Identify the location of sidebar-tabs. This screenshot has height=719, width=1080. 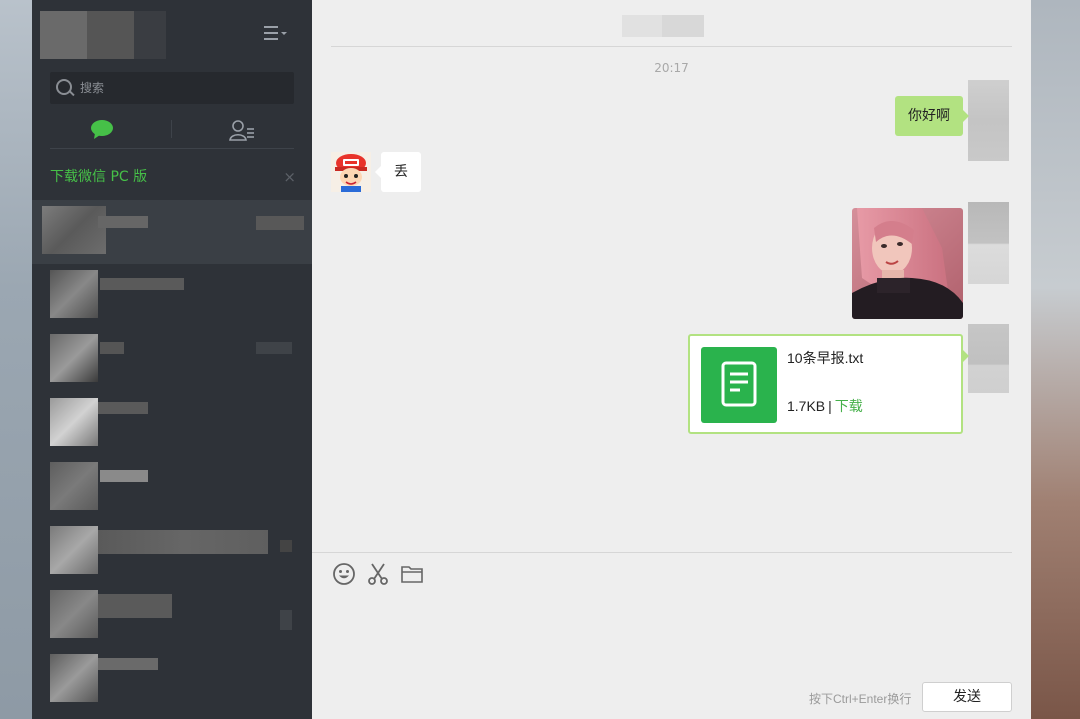
(172, 130).